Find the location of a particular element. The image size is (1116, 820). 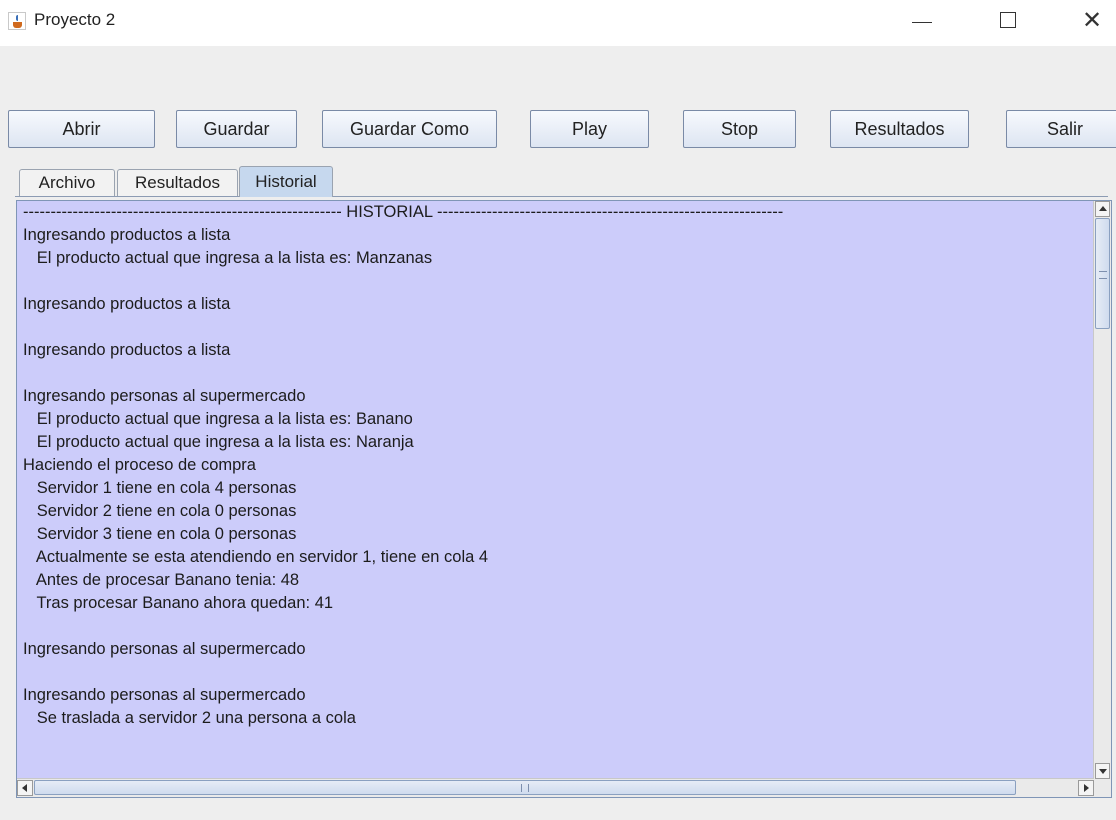

close-button: ✕ is located at coordinates (1093, 22).